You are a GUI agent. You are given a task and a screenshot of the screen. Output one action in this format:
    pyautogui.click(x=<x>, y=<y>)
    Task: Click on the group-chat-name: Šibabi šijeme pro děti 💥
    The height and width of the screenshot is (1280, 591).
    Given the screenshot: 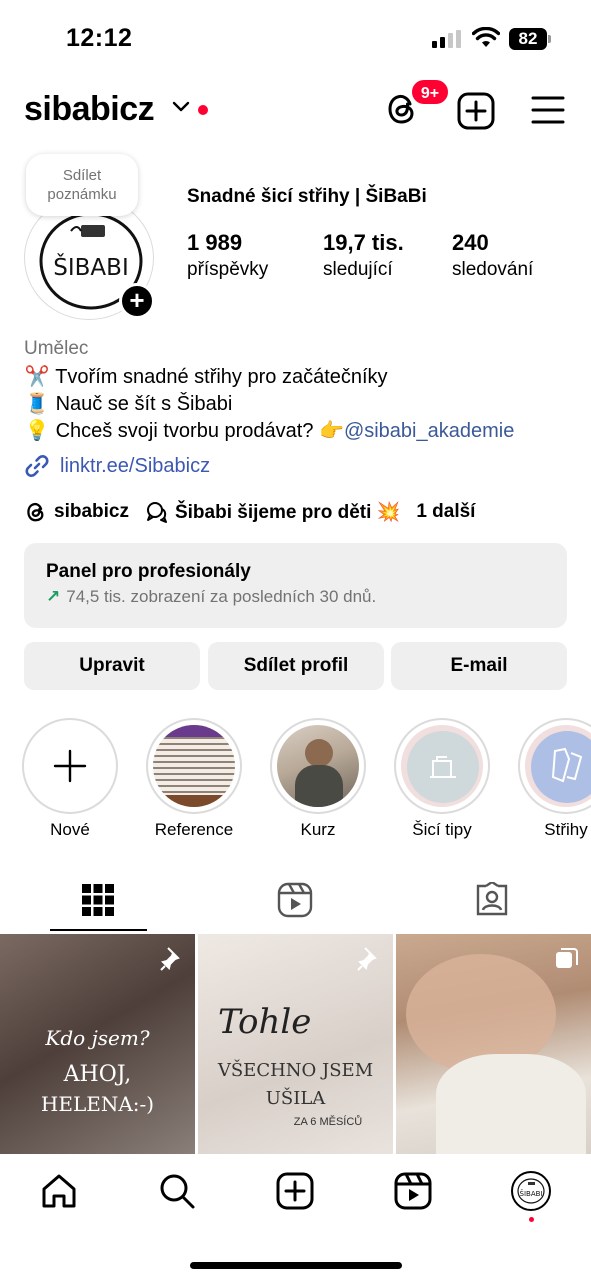 What is the action you would take?
    pyautogui.click(x=287, y=512)
    